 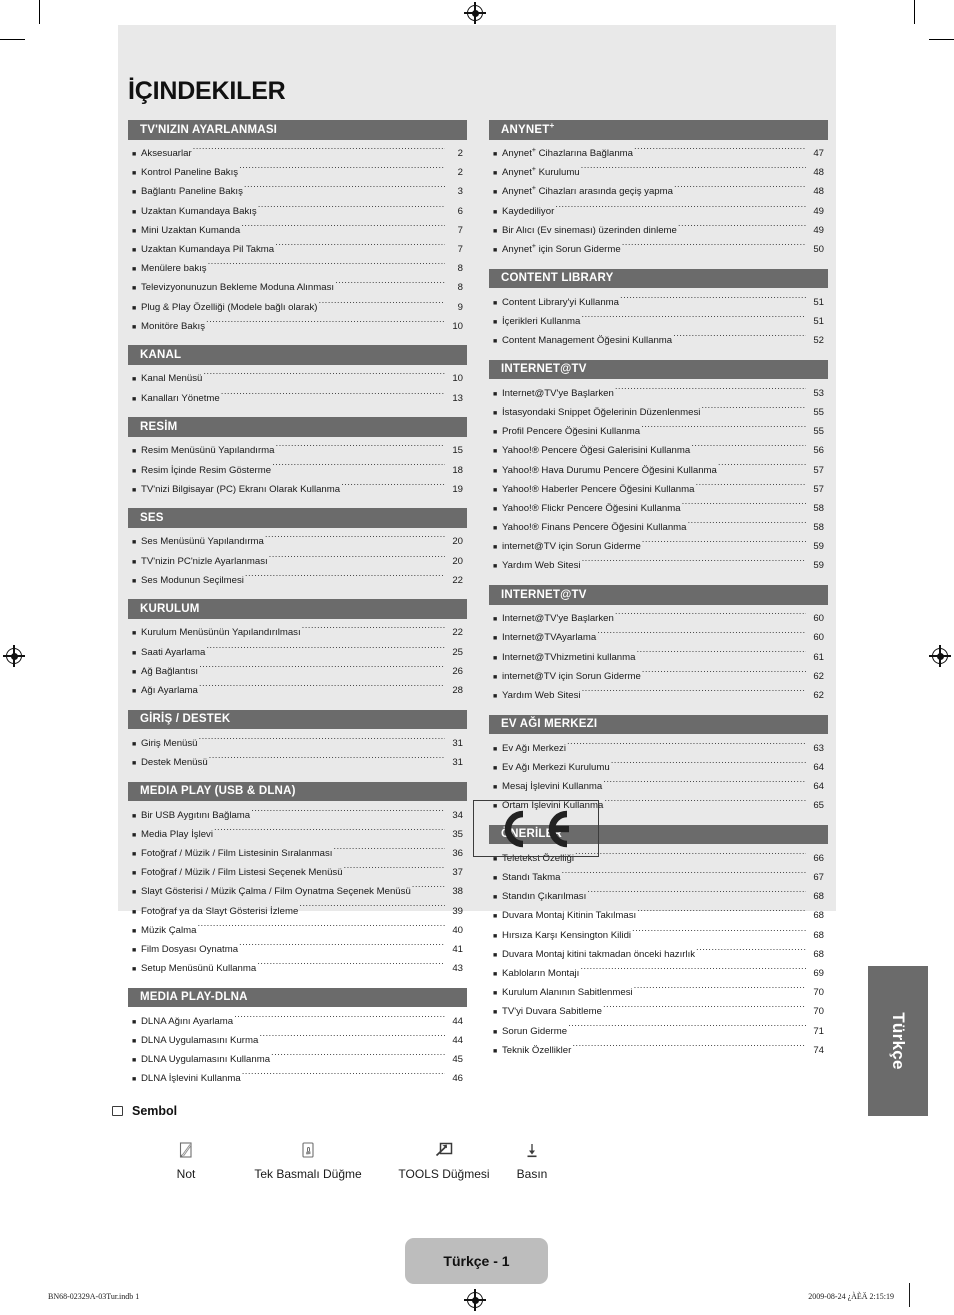 I want to click on toc-entry: ■ TV'yi Duvara Sabitleme 70, so click(x=658, y=1010).